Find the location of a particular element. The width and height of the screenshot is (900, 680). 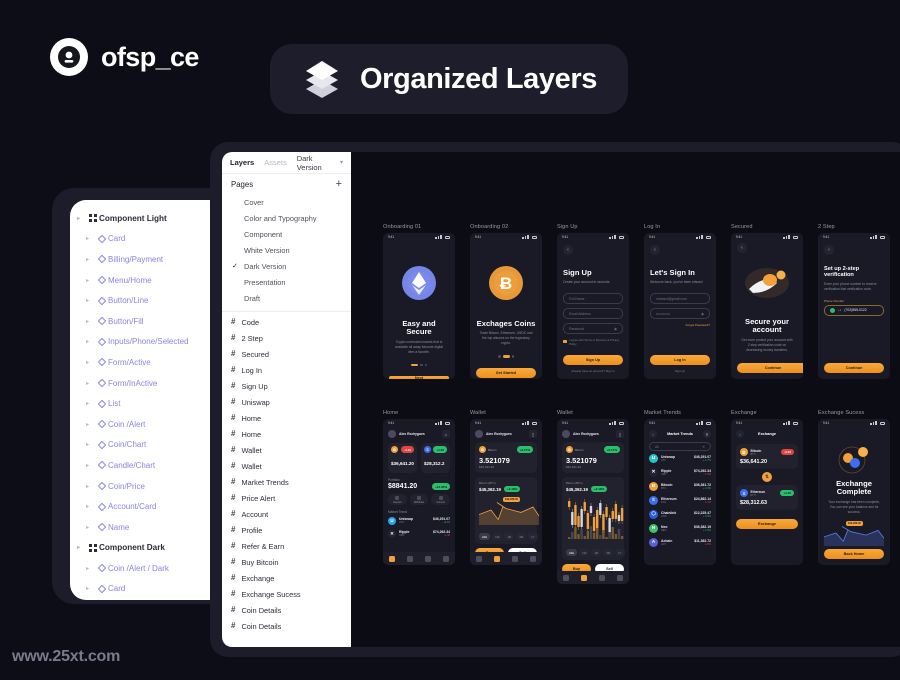

market-row: Ƀ Bitcoin BTC $36,361.72 + 2.4% is located at coordinates (680, 486).